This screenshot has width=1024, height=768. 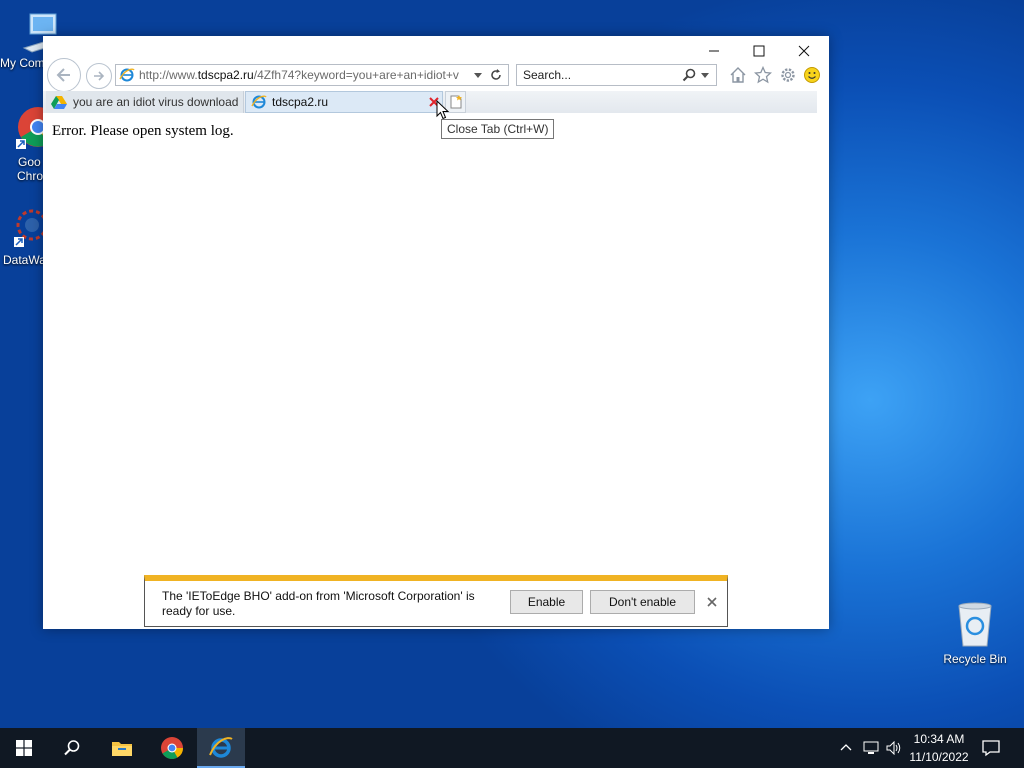 I want to click on enable-button: Enable, so click(x=546, y=602).